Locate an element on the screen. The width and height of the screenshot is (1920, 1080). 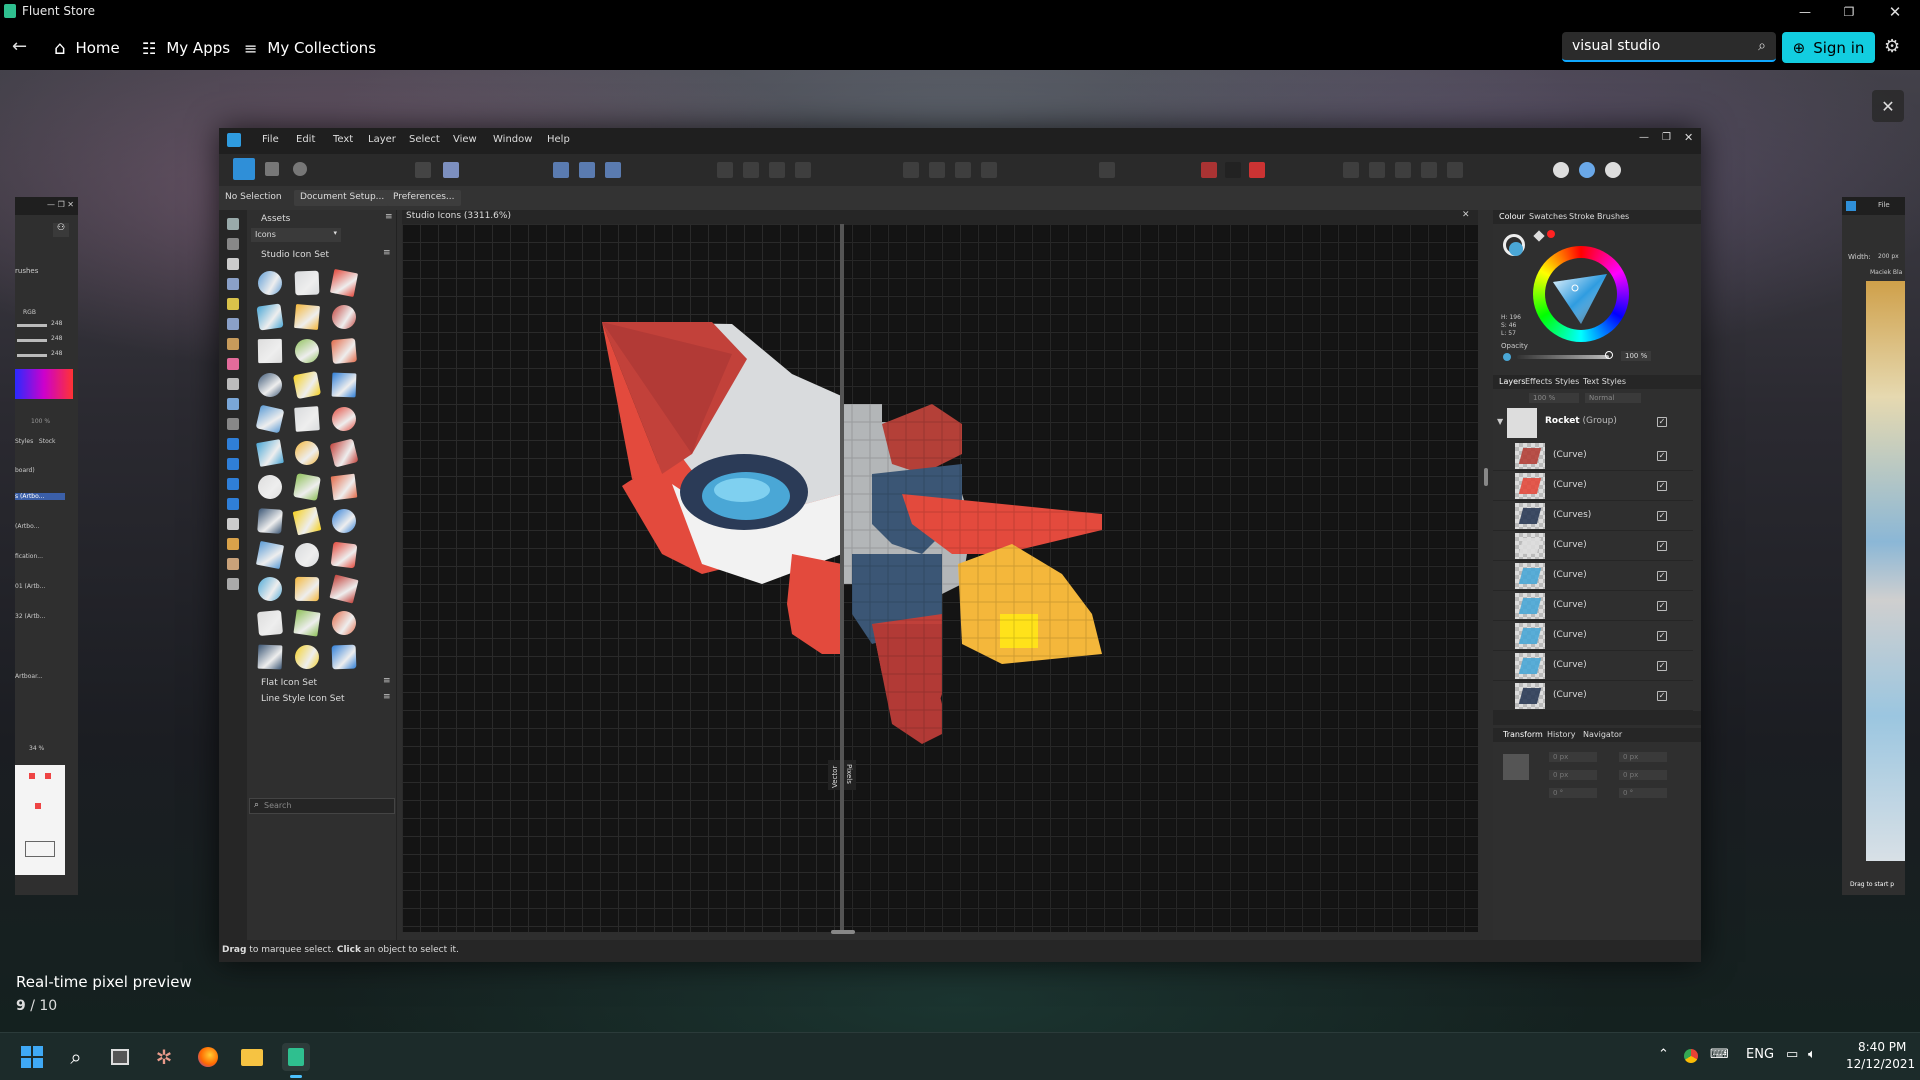
opacity-slider-handle is located at coordinates (1609, 355).